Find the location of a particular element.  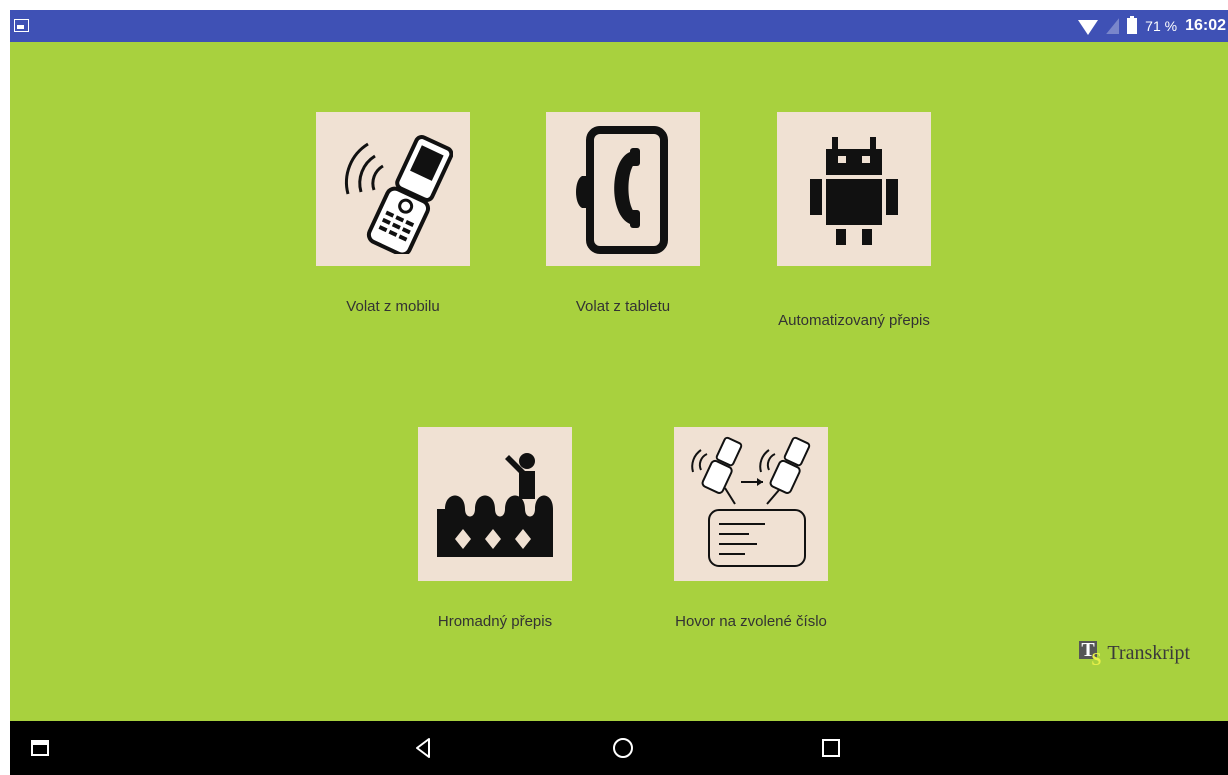

home-icon is located at coordinates (623, 748).